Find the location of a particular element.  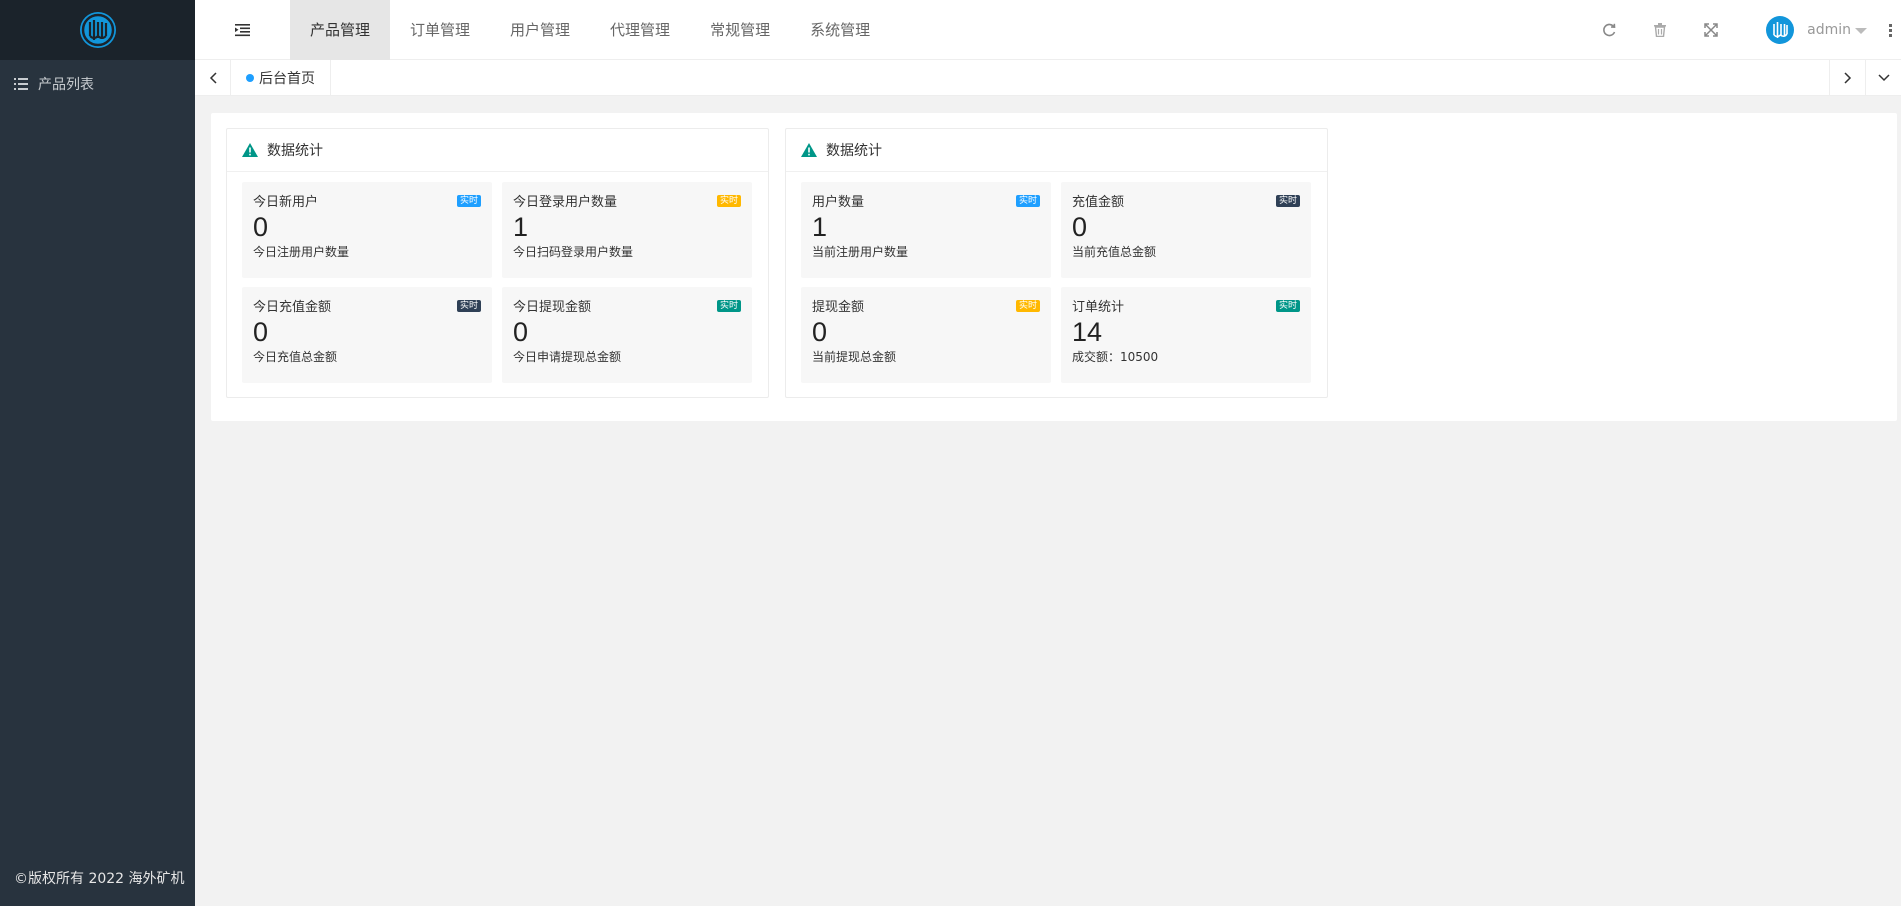

card-desc: 当前充值总金额 is located at coordinates (1114, 252).